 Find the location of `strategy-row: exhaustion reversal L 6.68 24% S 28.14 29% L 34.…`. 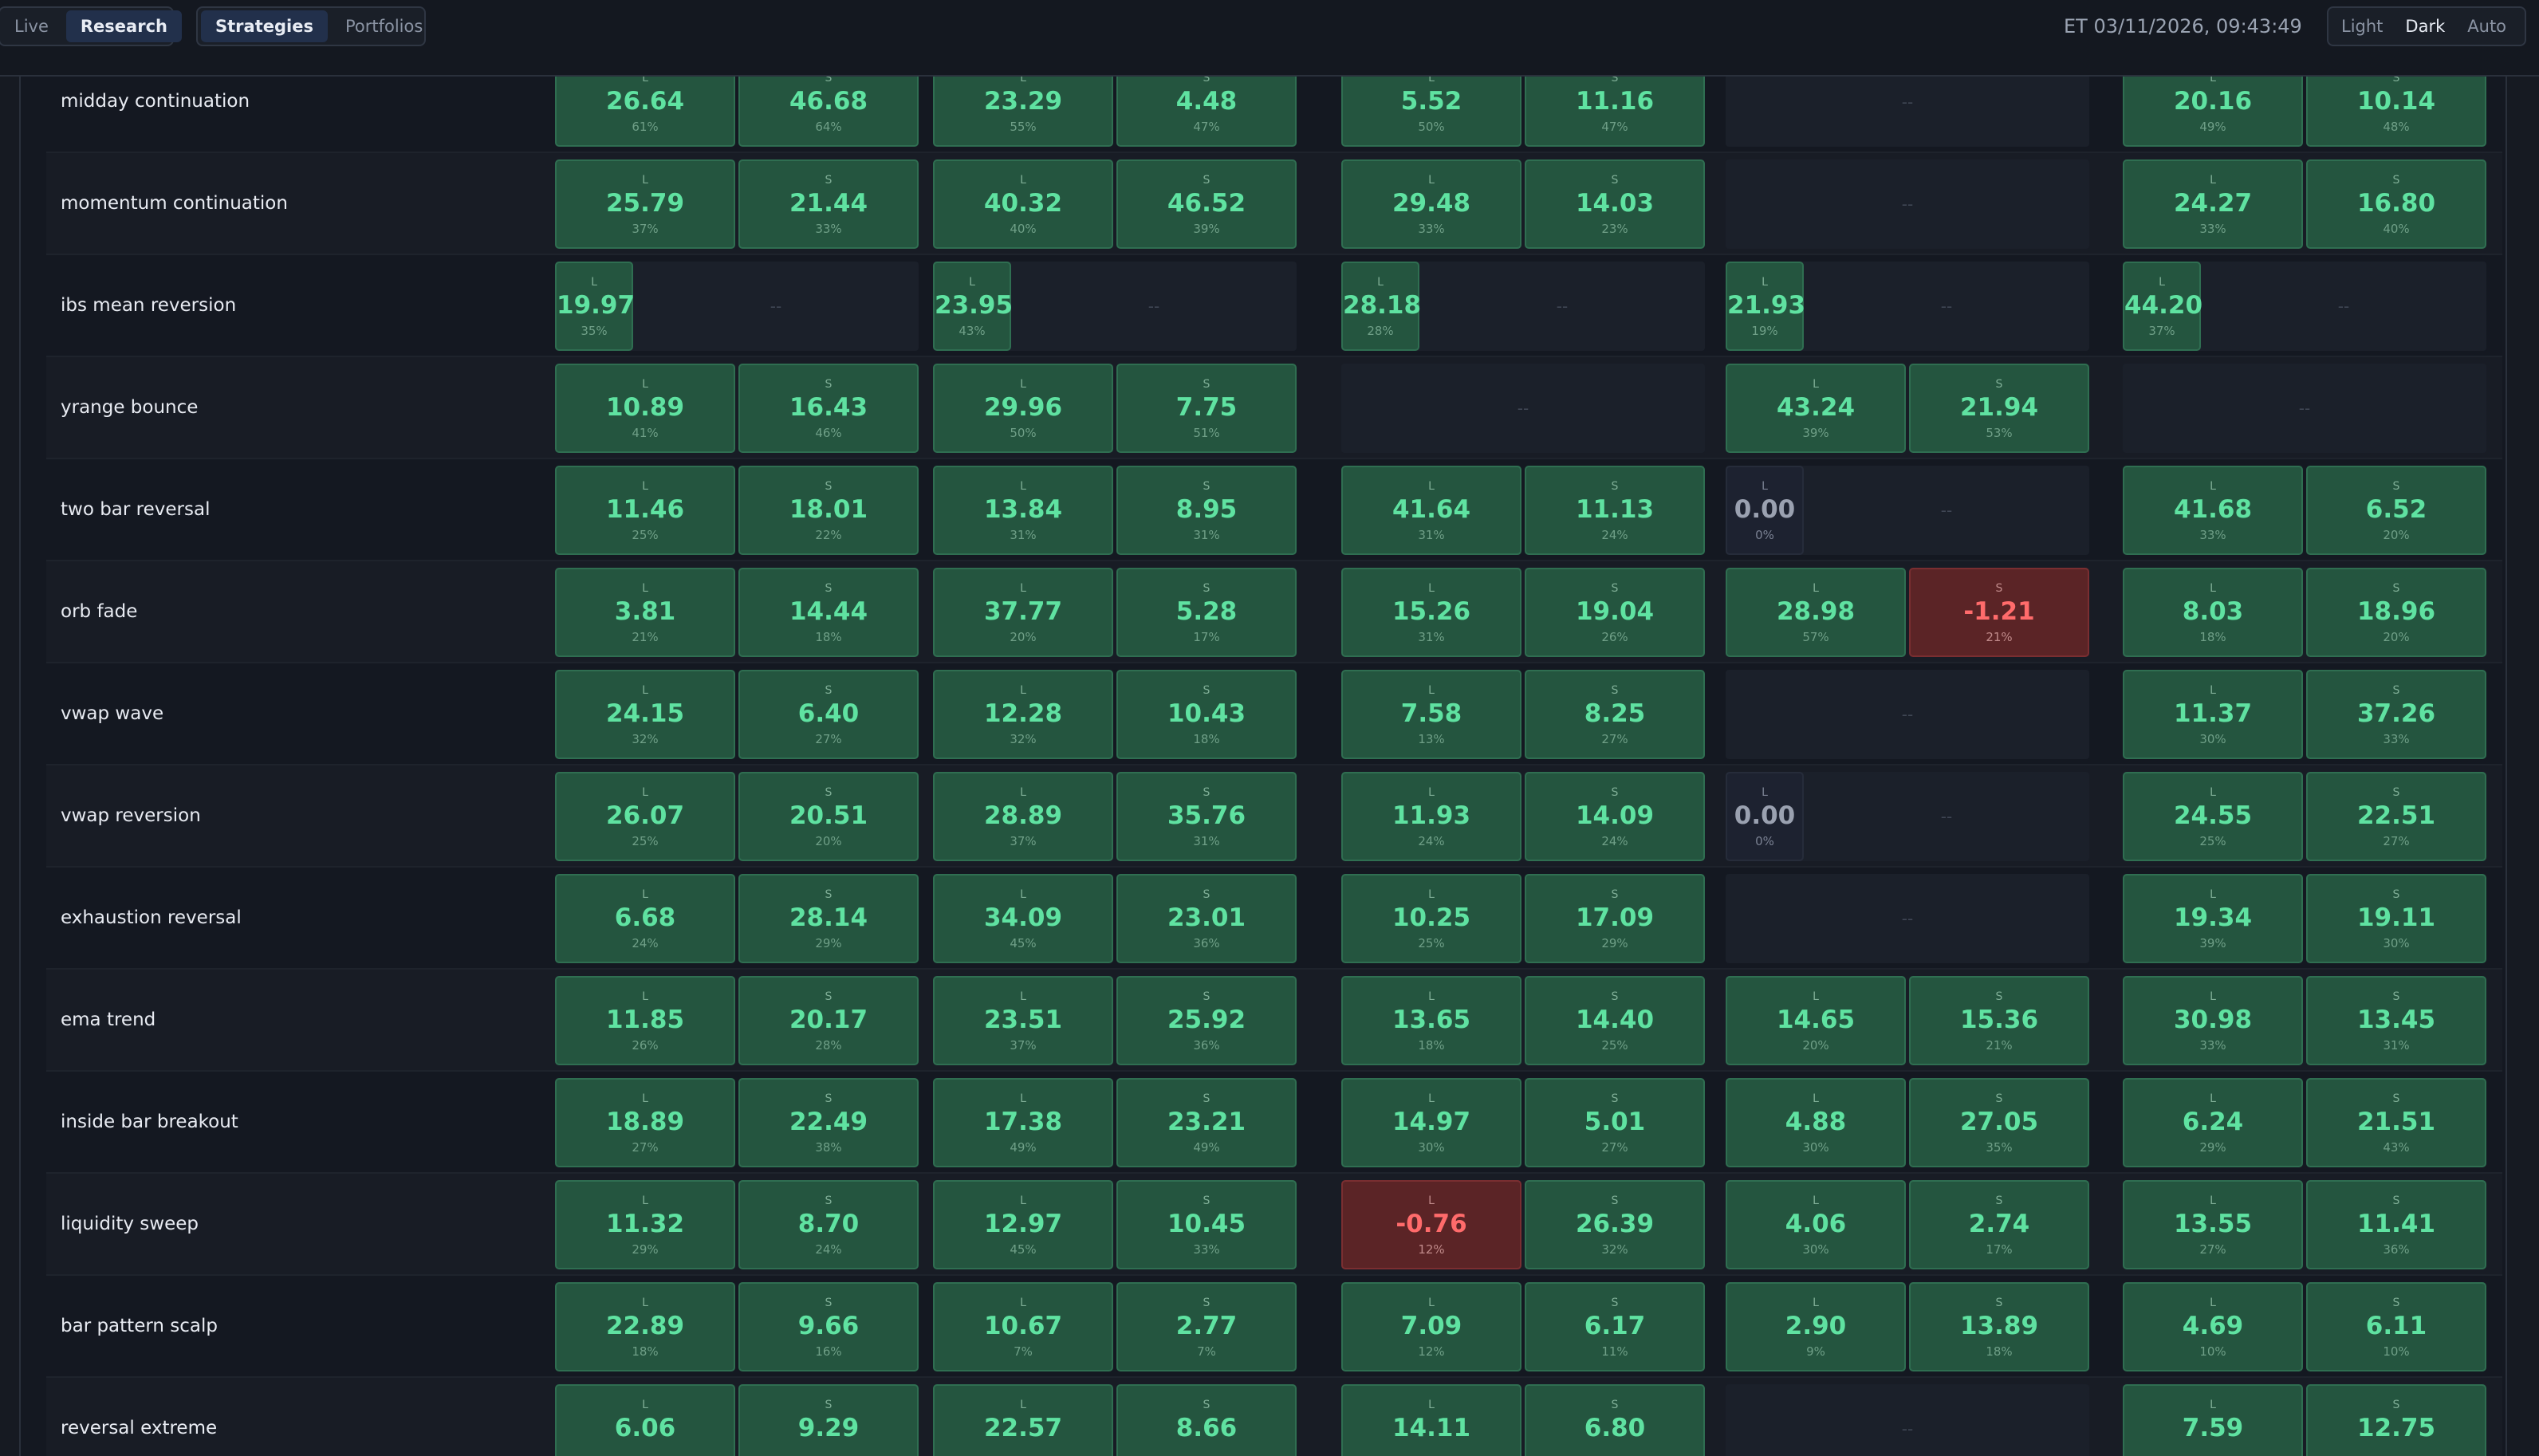

strategy-row: exhaustion reversal L 6.68 24% S 28.14 29% L 34.… is located at coordinates (1274, 919).